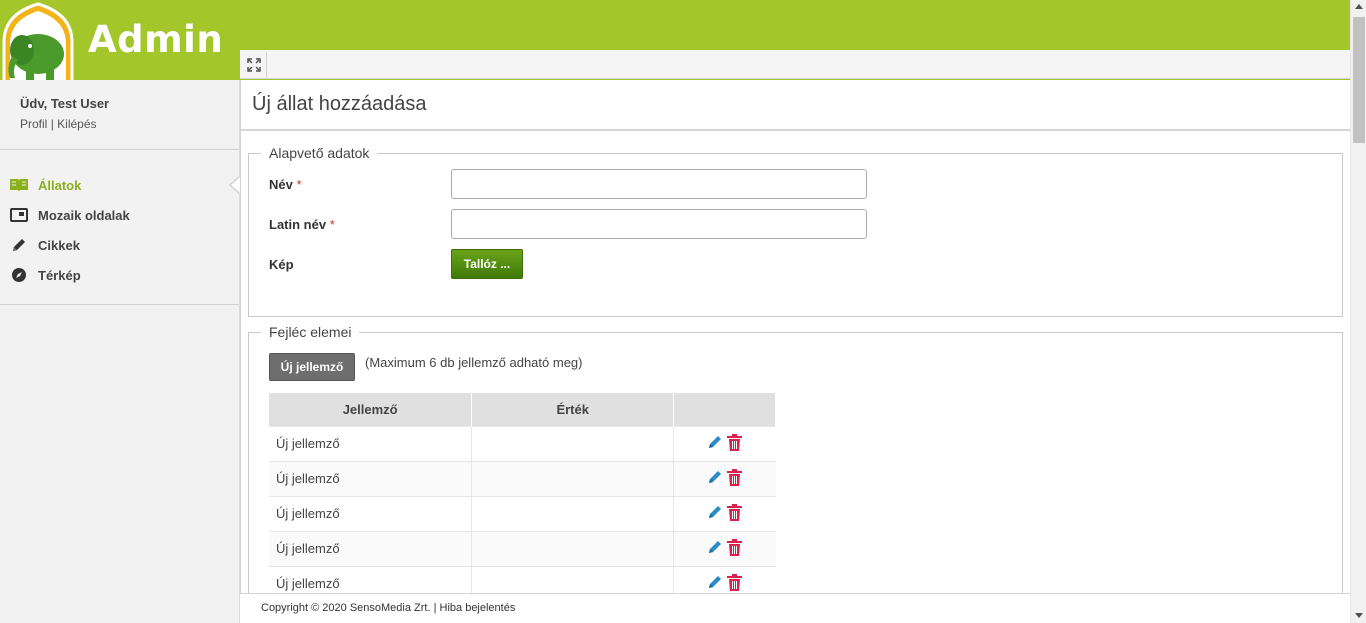  I want to click on user-greeting: Üdv, Test User, so click(65, 103).